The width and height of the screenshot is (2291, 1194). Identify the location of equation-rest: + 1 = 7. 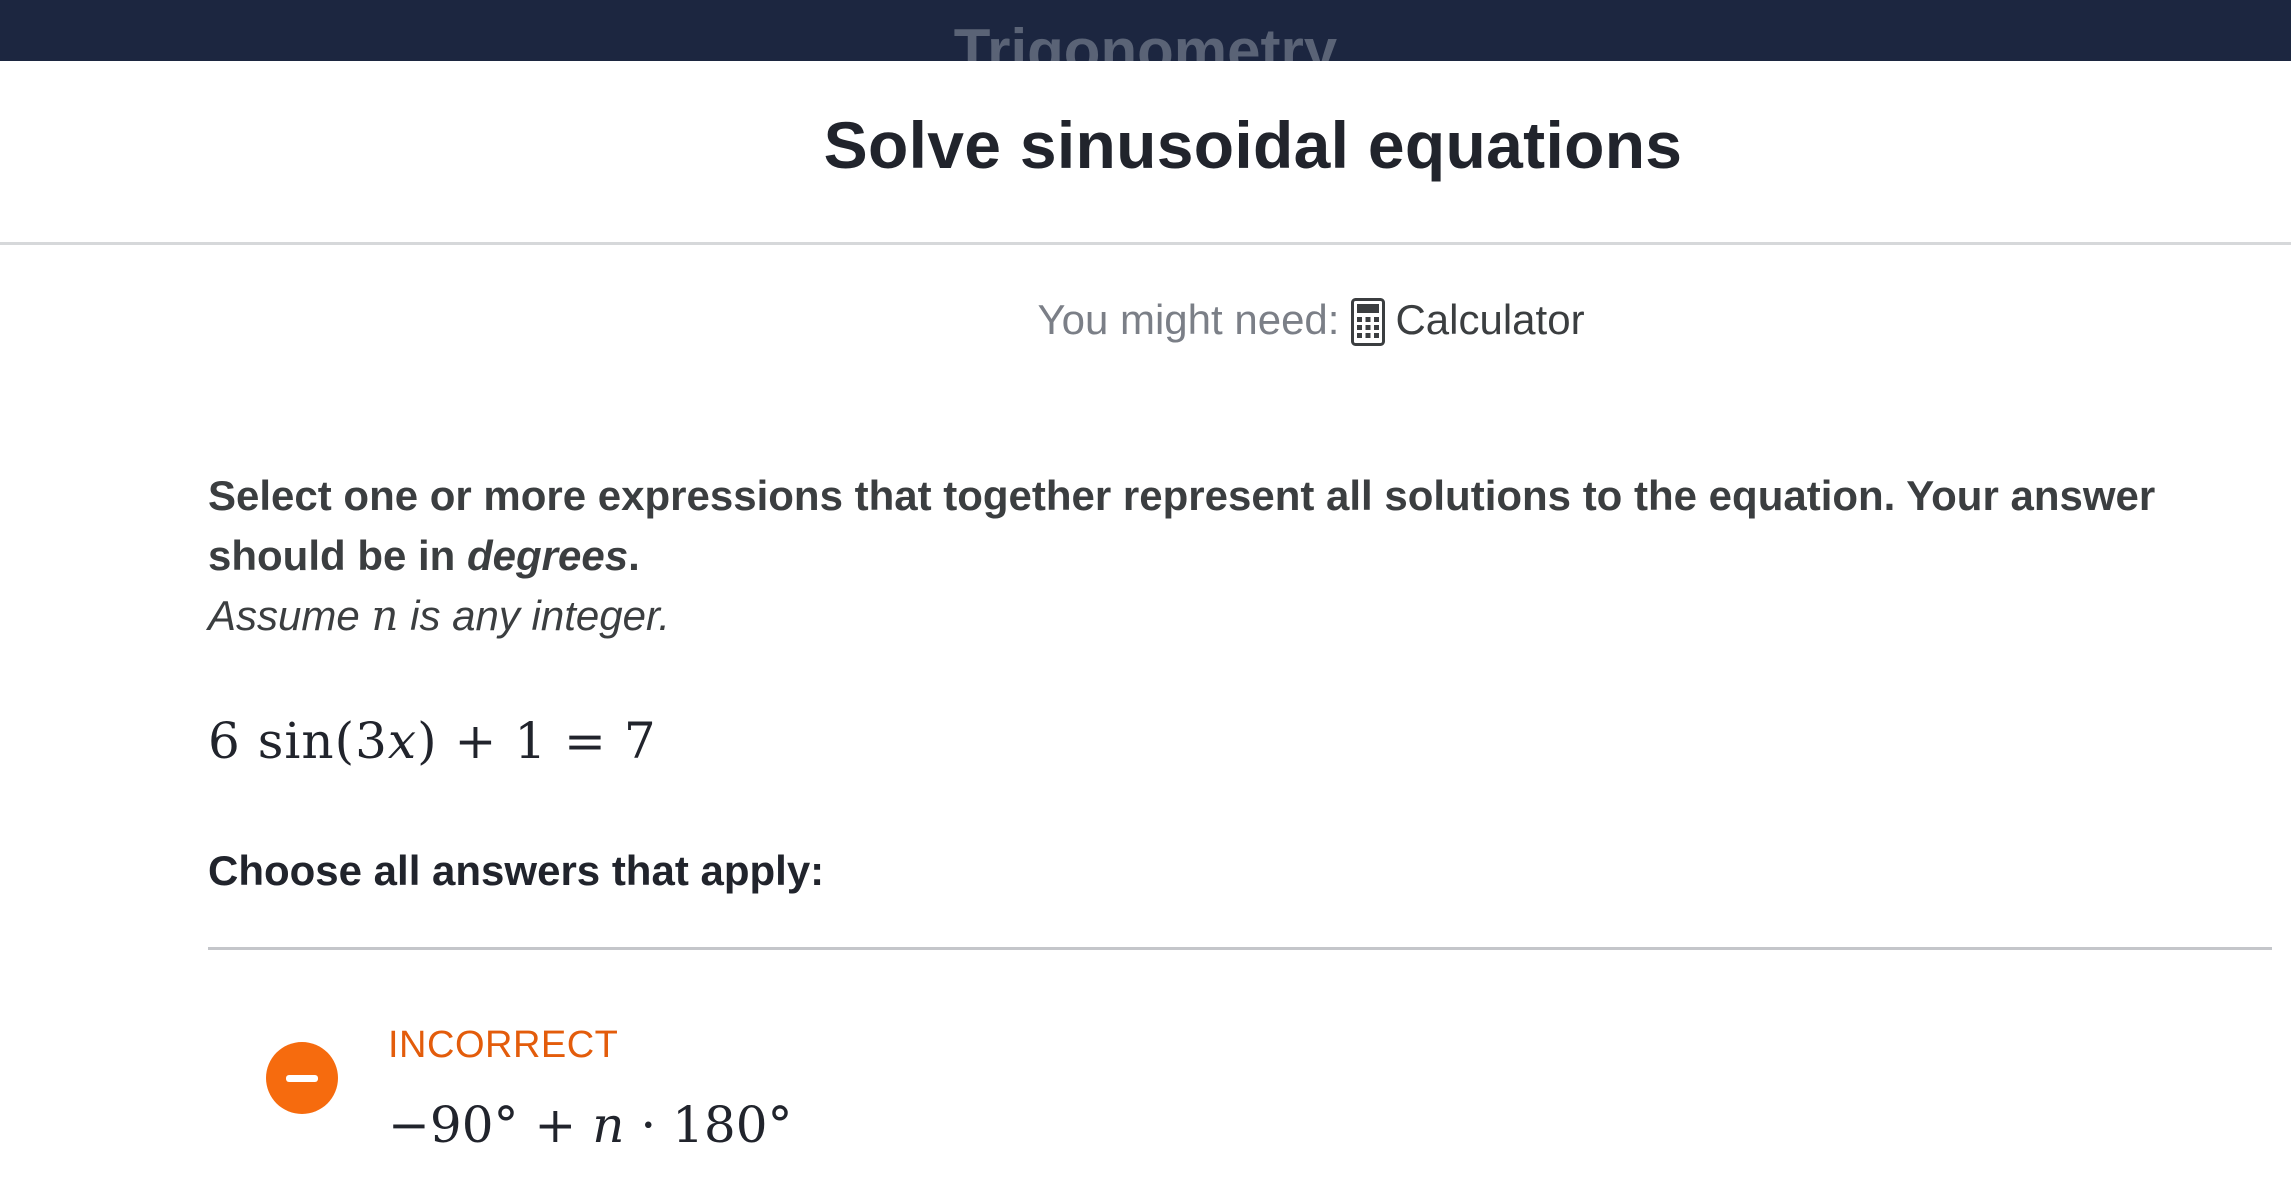
(555, 741).